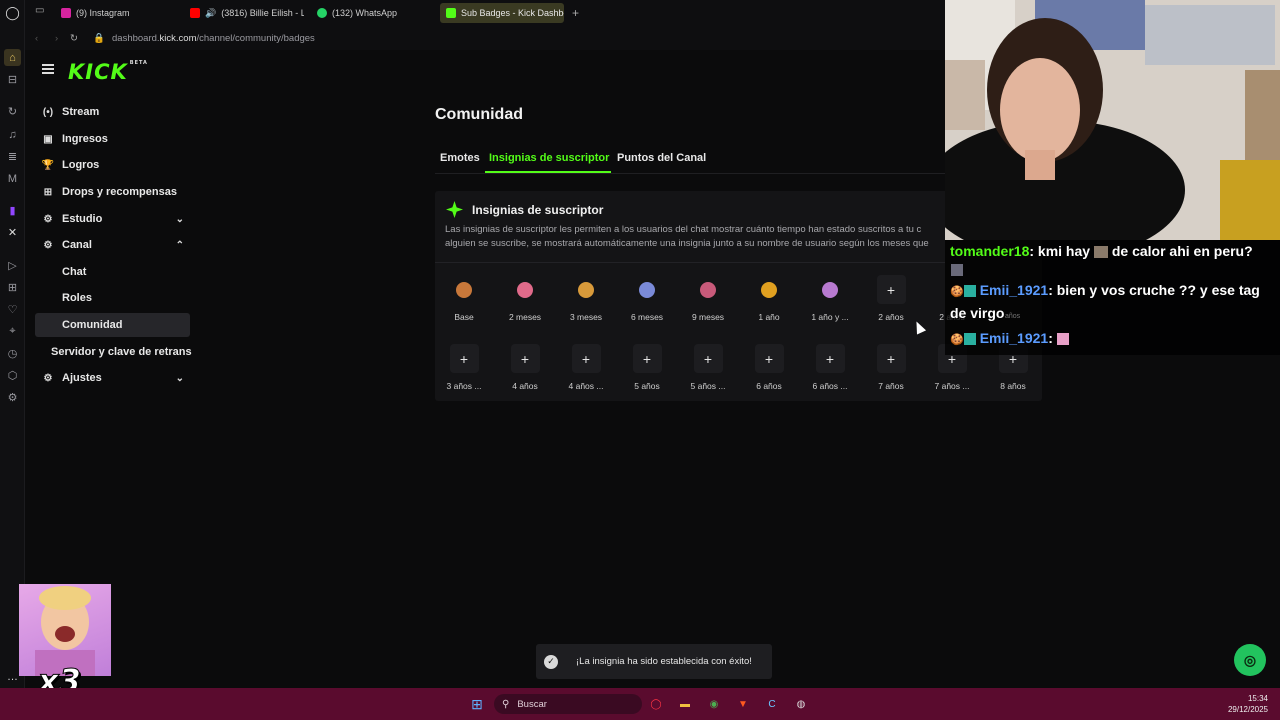 The width and height of the screenshot is (1280, 720). Describe the element at coordinates (1247, 704) in the screenshot. I see `system-clock: 15:34 29/12/2025` at that location.